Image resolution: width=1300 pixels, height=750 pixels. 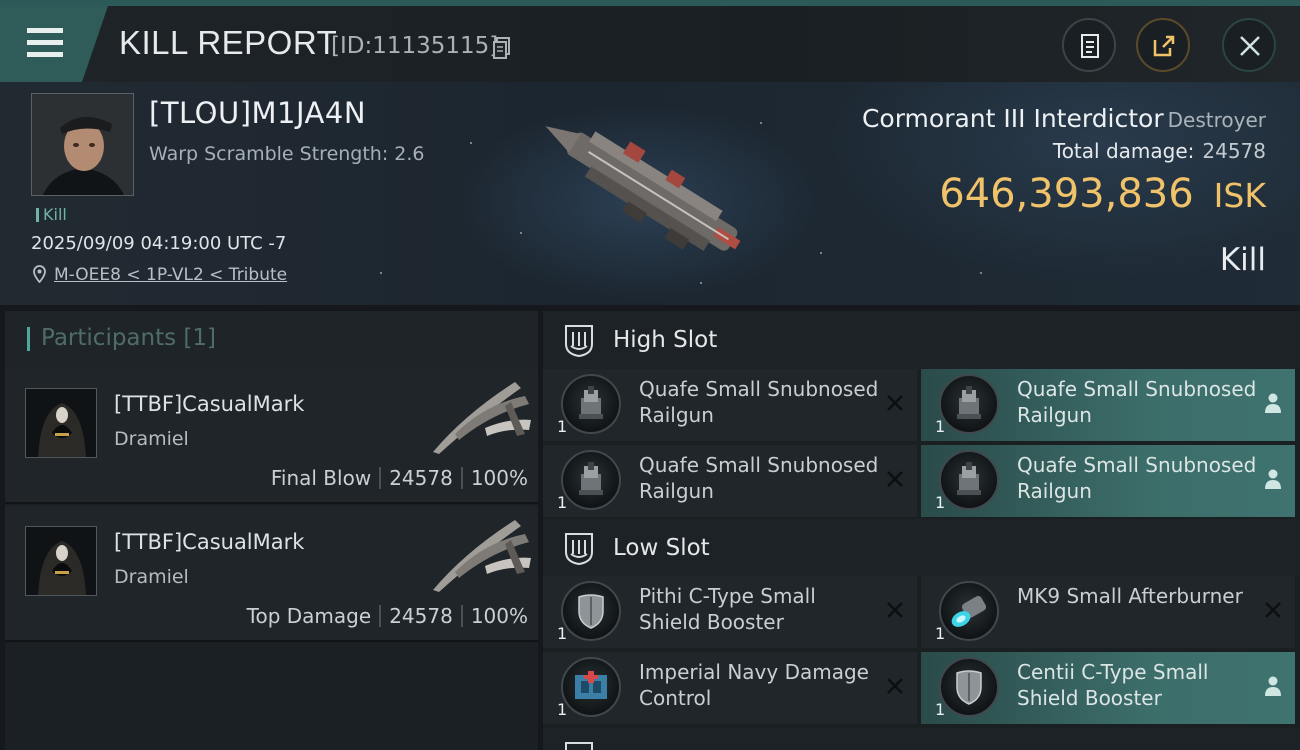 What do you see at coordinates (1064, 118) in the screenshot?
I see `victim-ship-name: Cormorant III Interdictor Destroyer` at bounding box center [1064, 118].